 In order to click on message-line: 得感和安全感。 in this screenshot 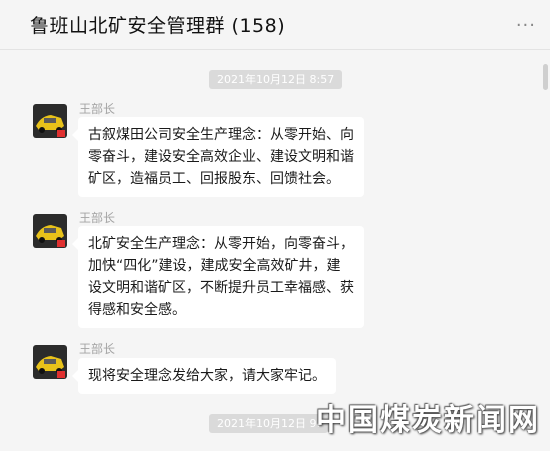, I will do `click(137, 310)`.